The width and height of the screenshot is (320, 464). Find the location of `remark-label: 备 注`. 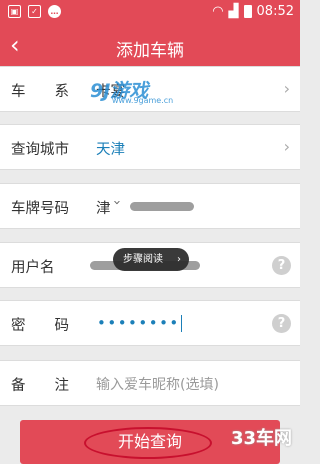

remark-label: 备 注 is located at coordinates (40, 386).